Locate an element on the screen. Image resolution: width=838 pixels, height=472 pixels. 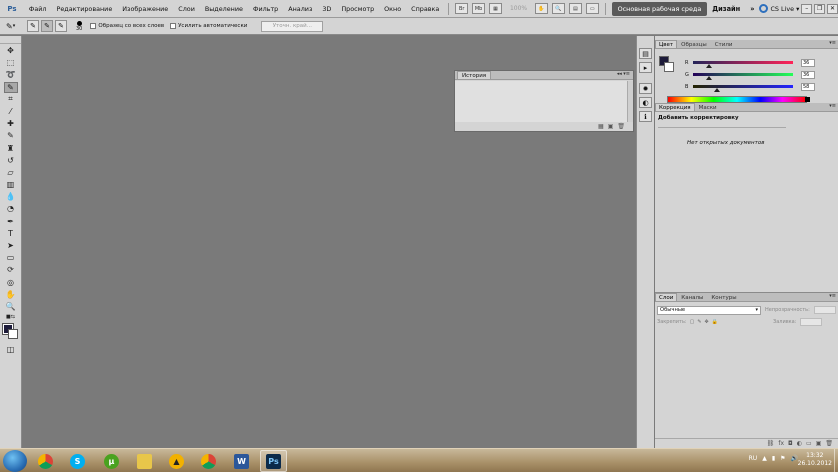
menu-file: Файл is located at coordinates (38, 9).